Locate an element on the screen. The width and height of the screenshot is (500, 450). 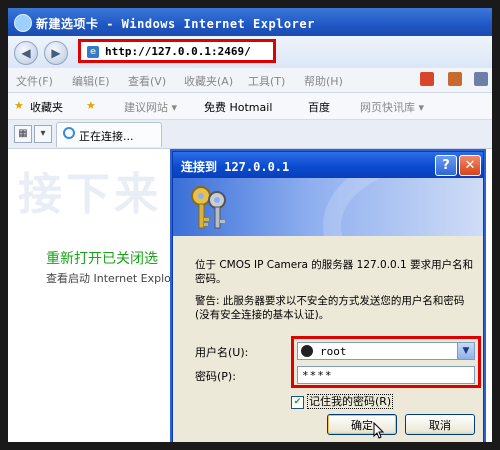
remember-password-label: 记住我的密码(R) is located at coordinates (350, 401).